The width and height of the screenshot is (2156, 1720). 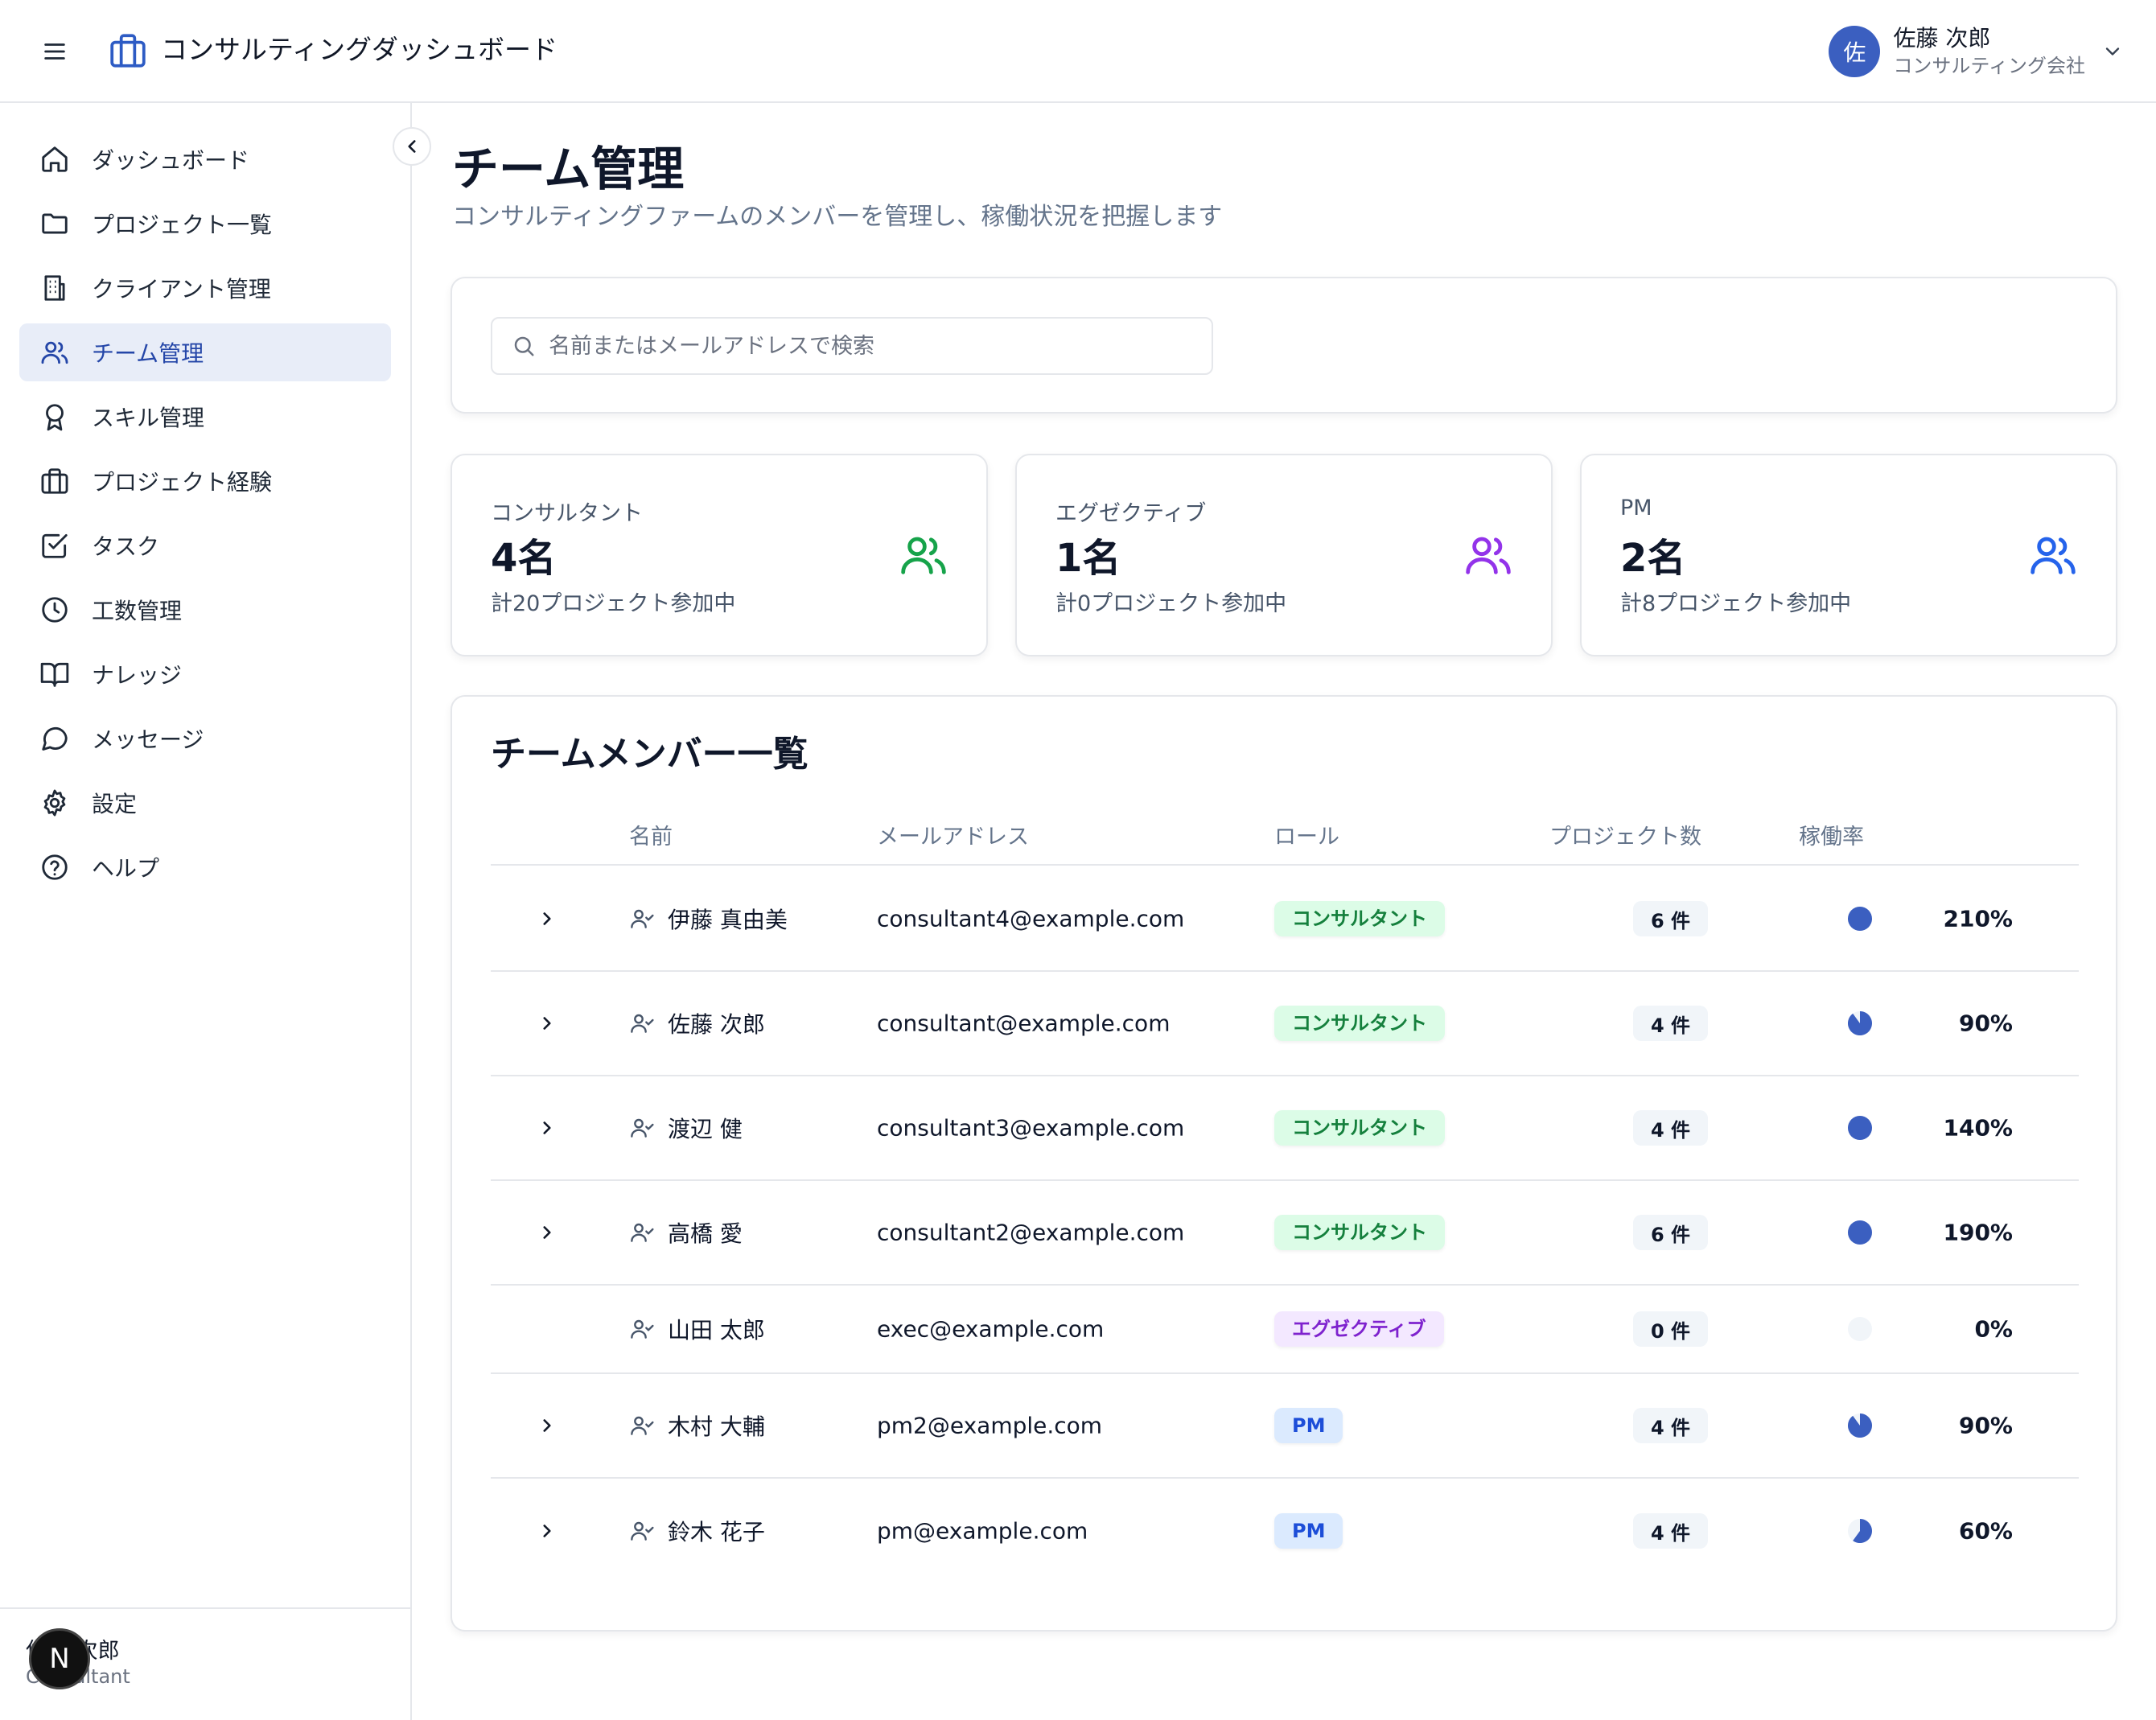 I want to click on stat-value: 4名, so click(x=524, y=558).